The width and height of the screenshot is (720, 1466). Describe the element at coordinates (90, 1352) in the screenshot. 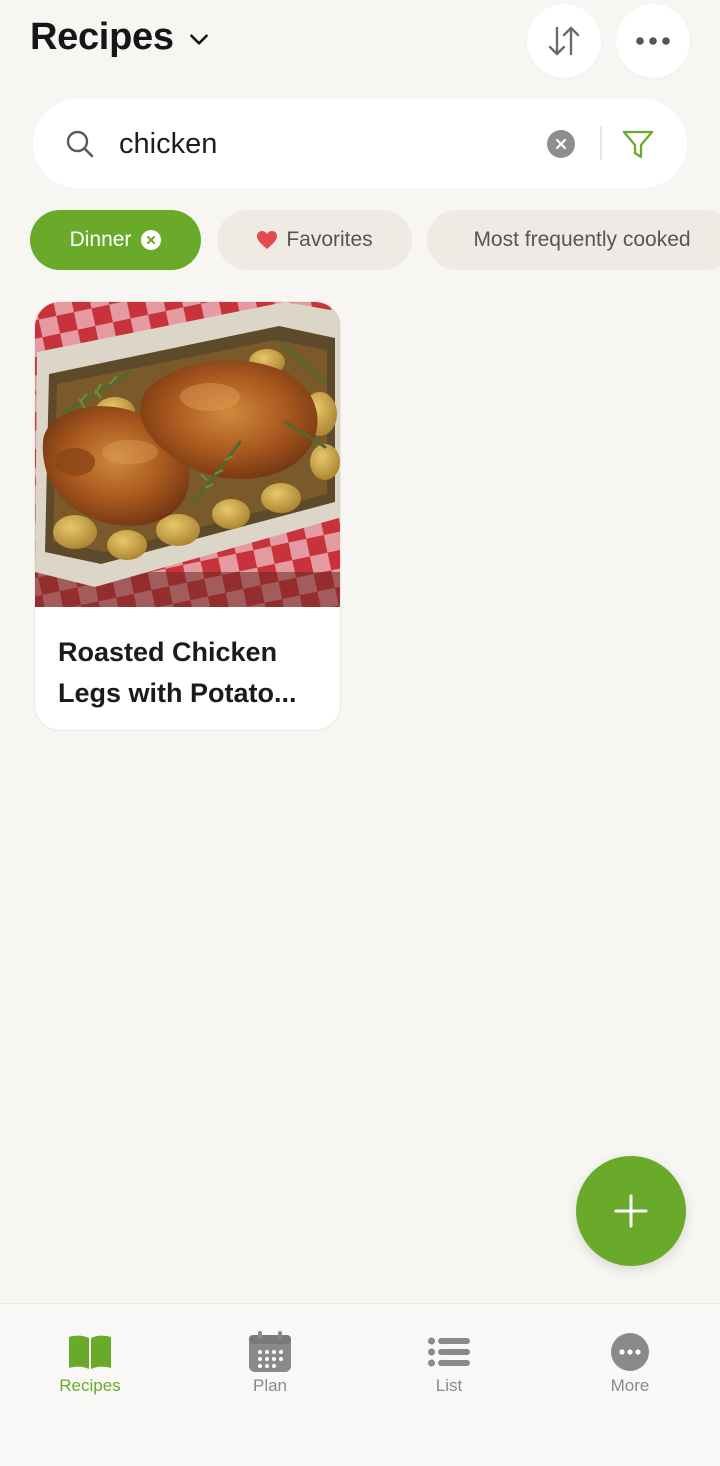

I see `book-icon` at that location.